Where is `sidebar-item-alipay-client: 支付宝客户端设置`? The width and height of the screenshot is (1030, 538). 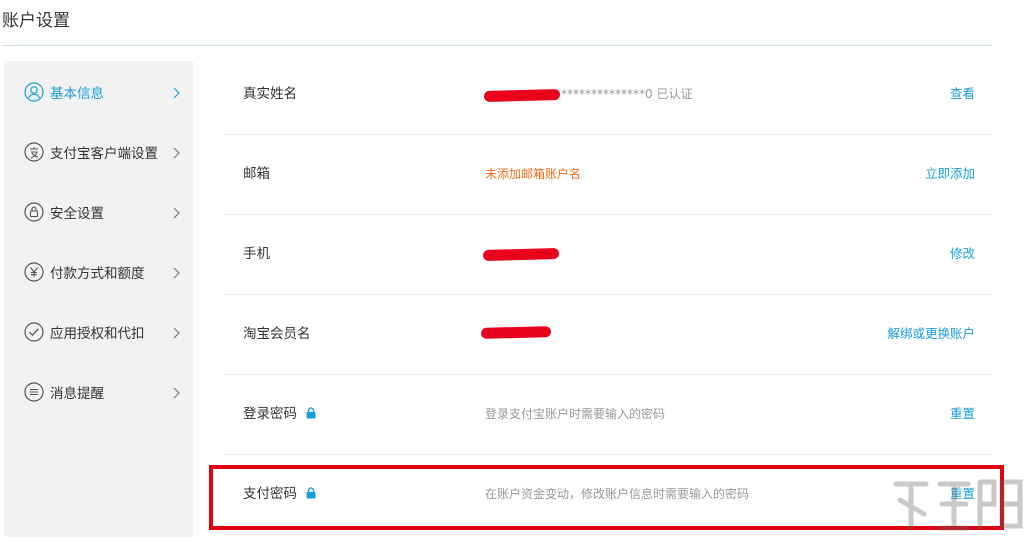
sidebar-item-alipay-client: 支付宝客户端设置 is located at coordinates (98, 152).